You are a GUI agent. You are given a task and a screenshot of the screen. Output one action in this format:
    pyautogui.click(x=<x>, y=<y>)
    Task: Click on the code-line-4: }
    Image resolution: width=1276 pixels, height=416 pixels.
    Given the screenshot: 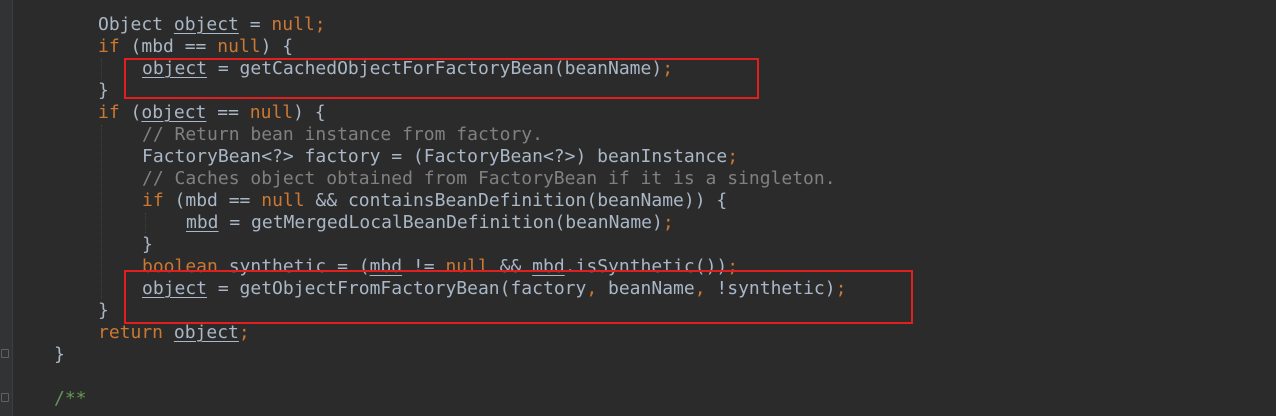 What is the action you would take?
    pyautogui.click(x=103, y=91)
    